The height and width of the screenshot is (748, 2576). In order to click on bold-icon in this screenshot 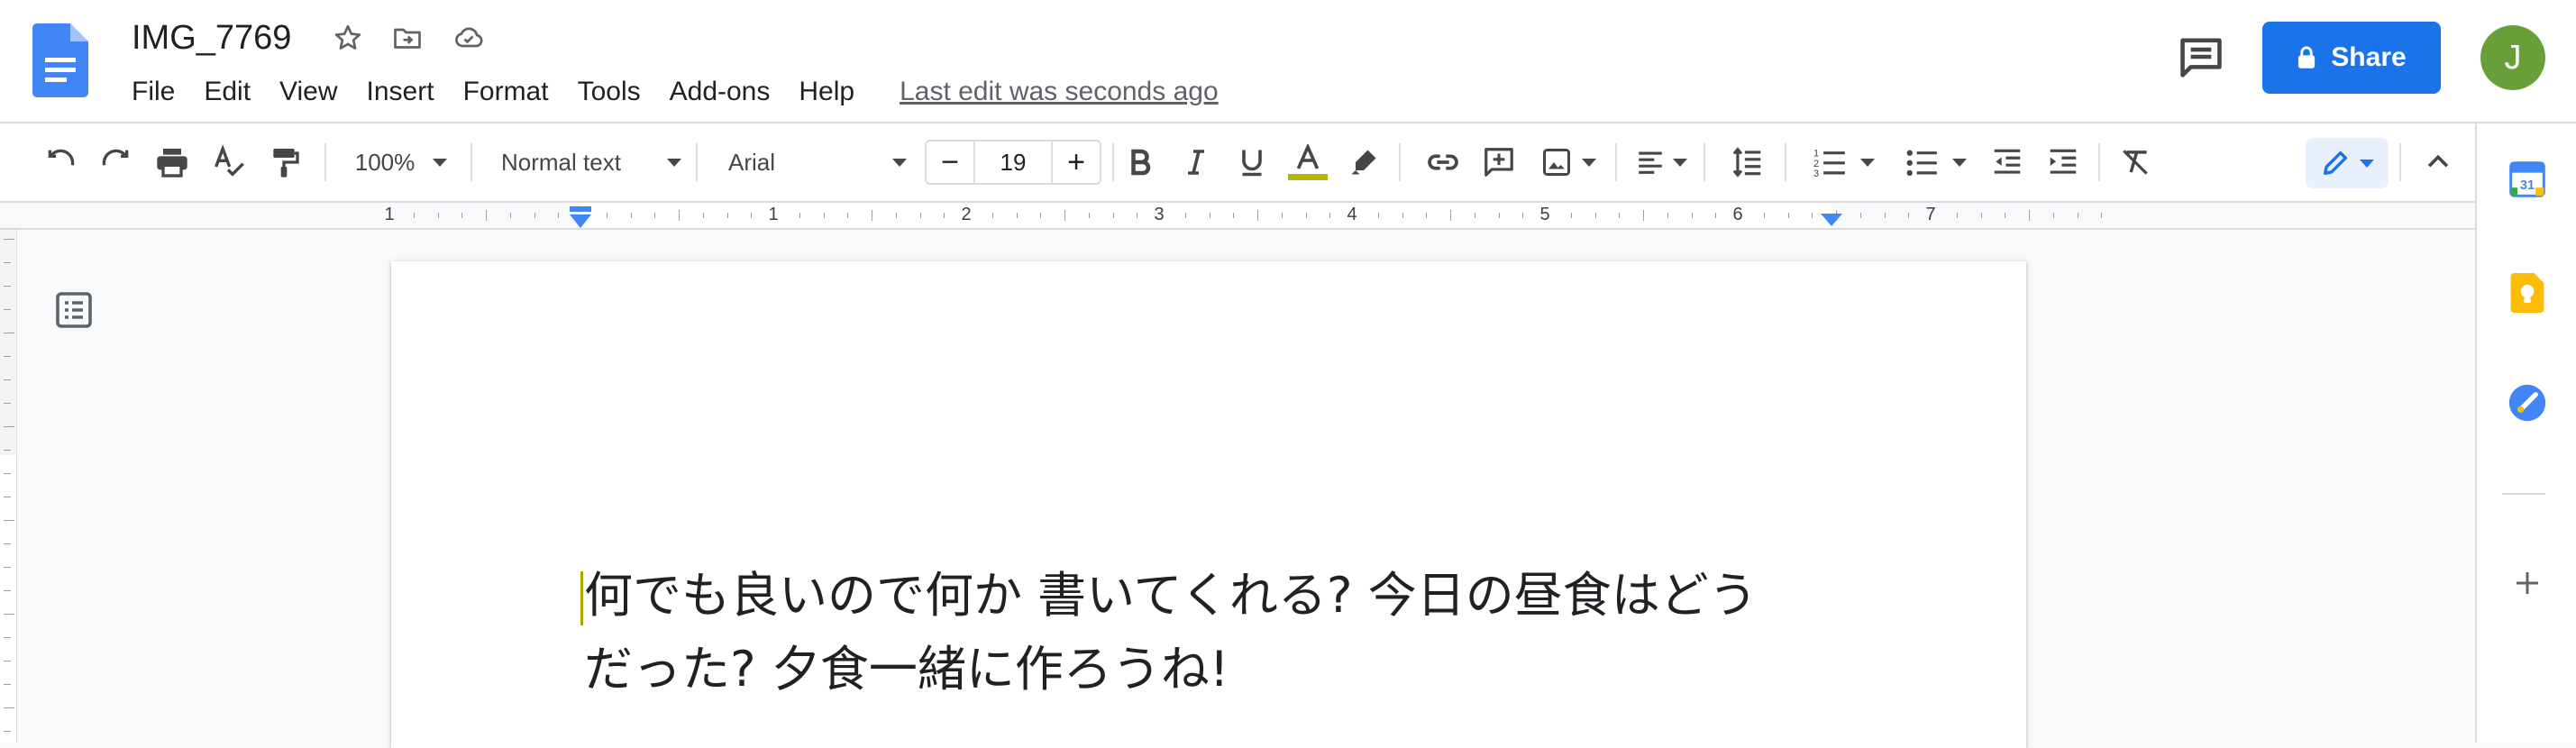, I will do `click(1140, 162)`.